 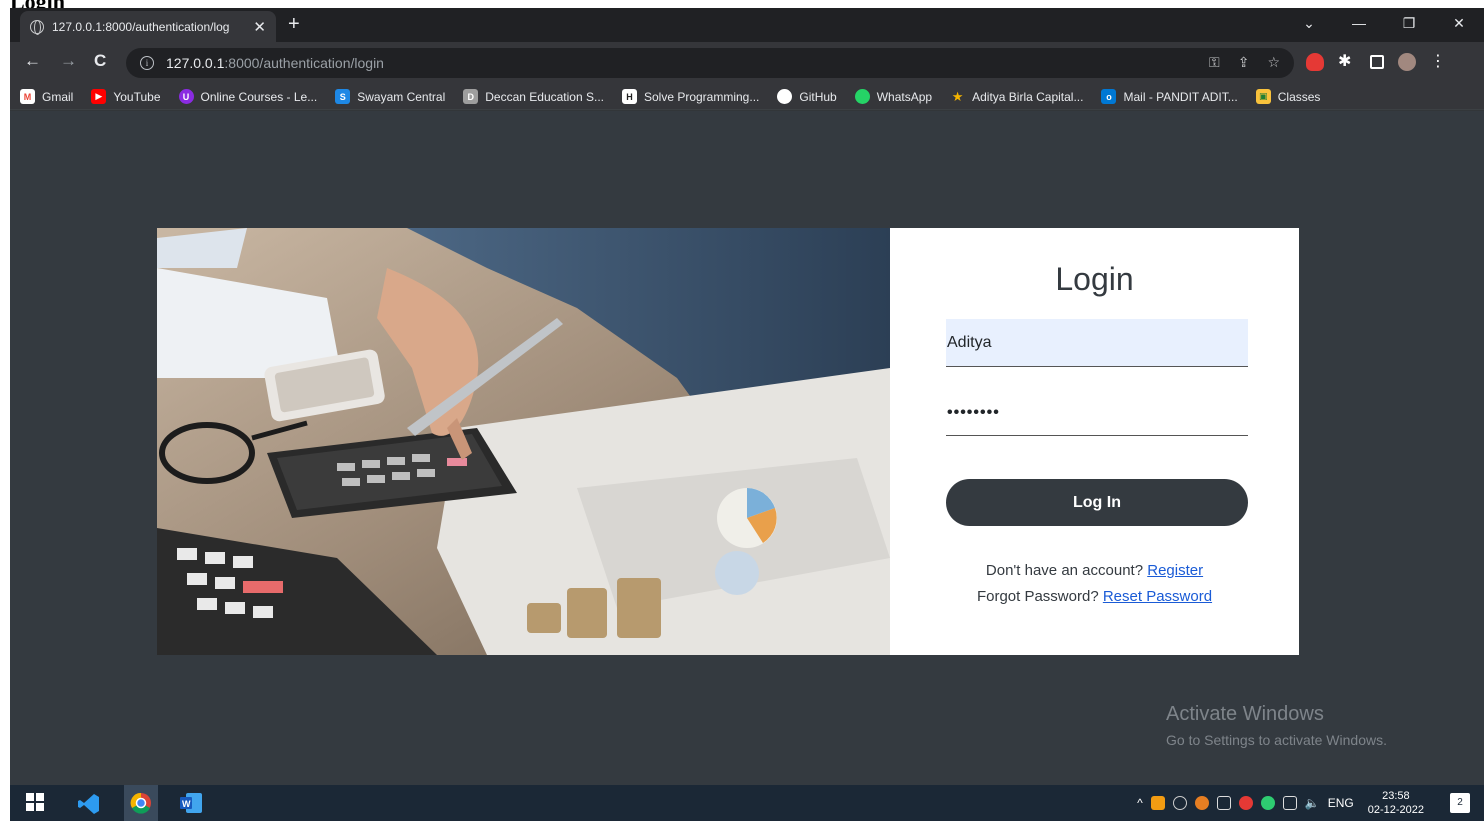 What do you see at coordinates (1097, 343) in the screenshot?
I see `username-input` at bounding box center [1097, 343].